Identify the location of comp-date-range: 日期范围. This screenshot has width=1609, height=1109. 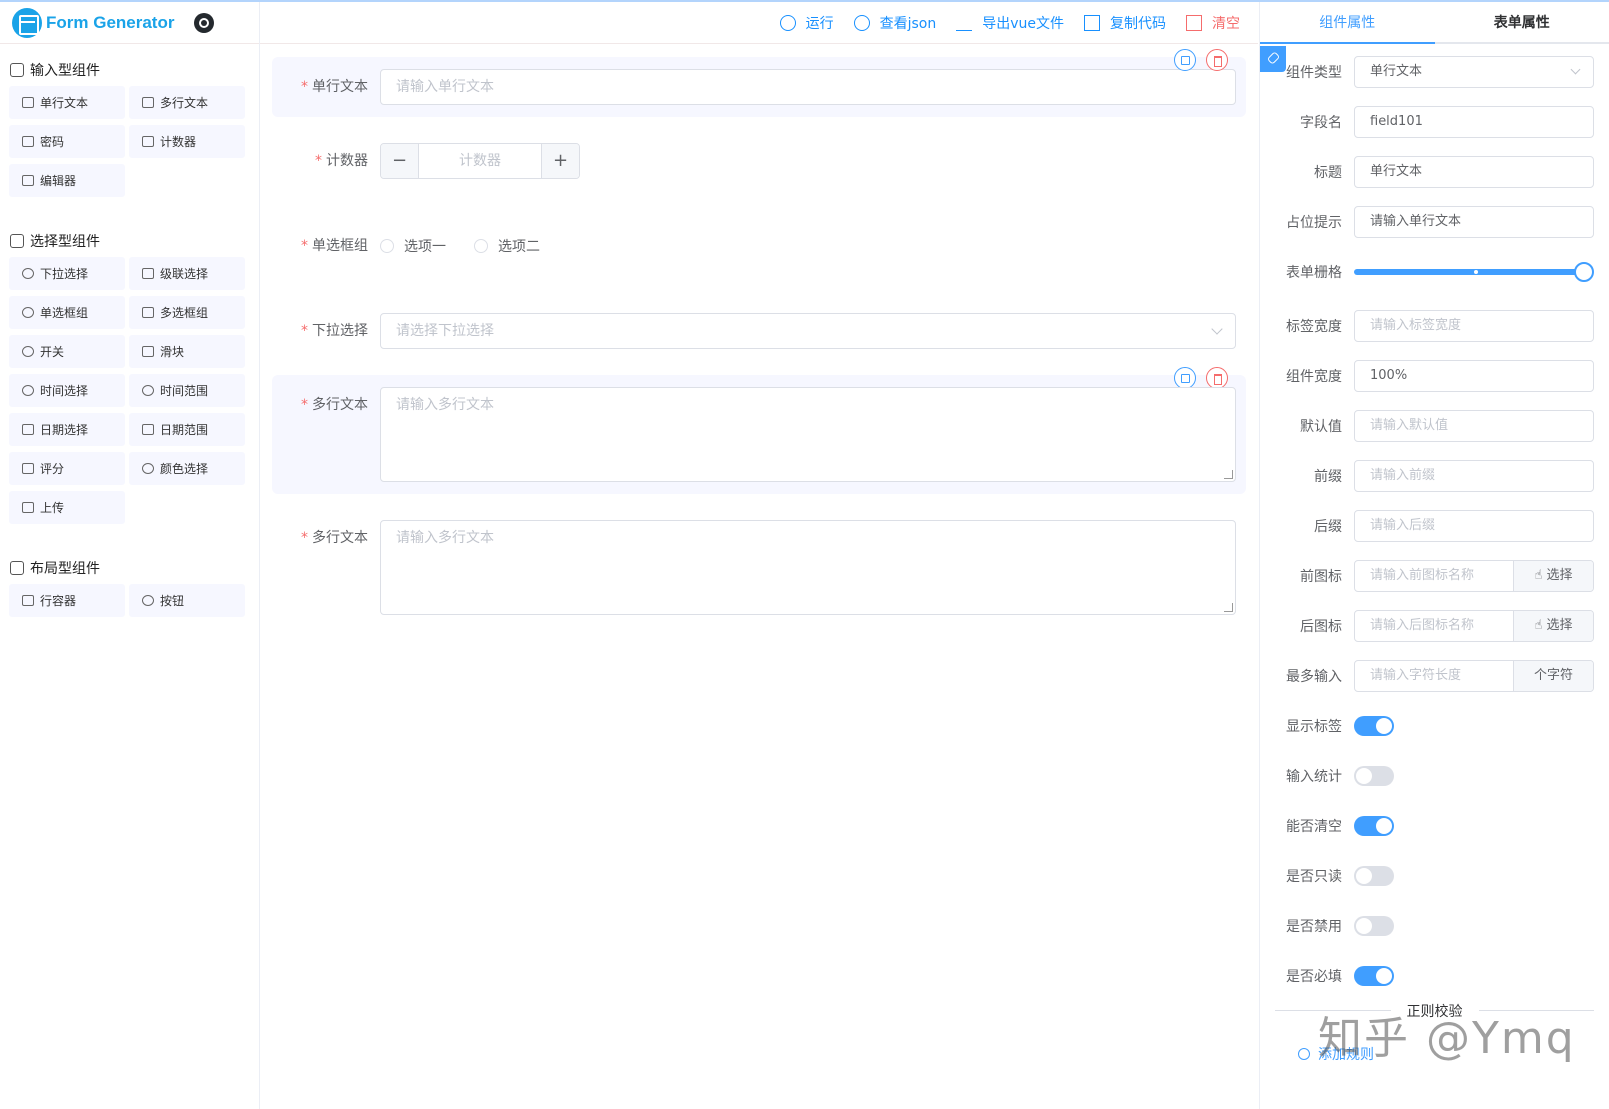
(187, 429).